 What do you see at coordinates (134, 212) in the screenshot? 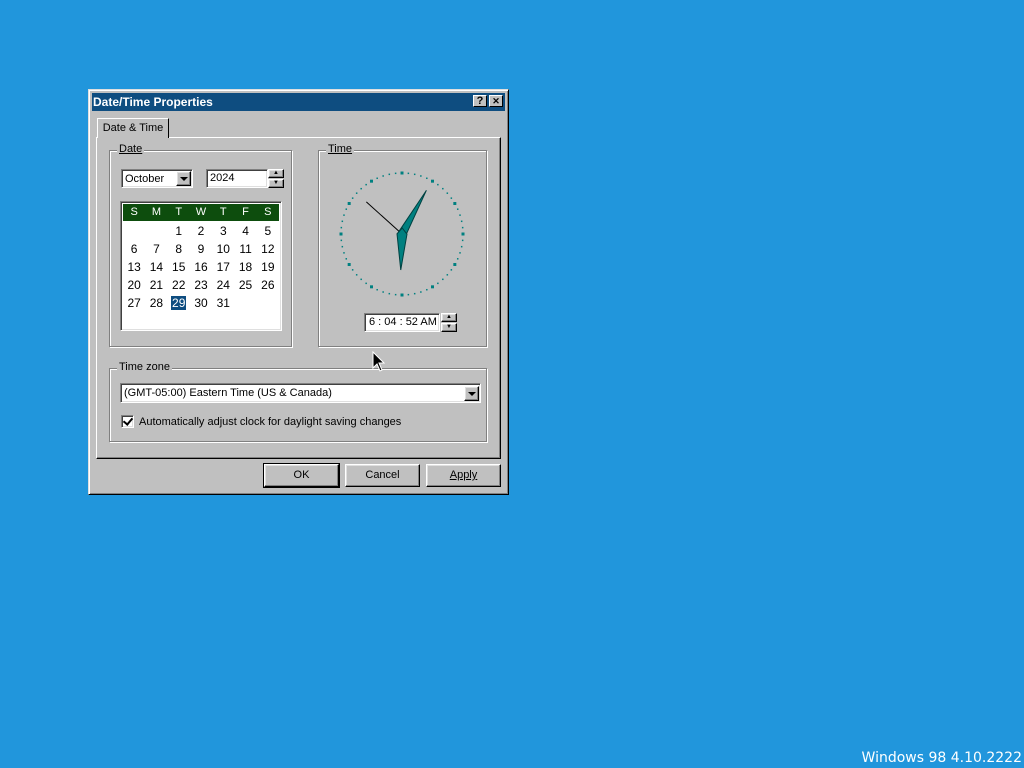
I see `weekday-label: S` at bounding box center [134, 212].